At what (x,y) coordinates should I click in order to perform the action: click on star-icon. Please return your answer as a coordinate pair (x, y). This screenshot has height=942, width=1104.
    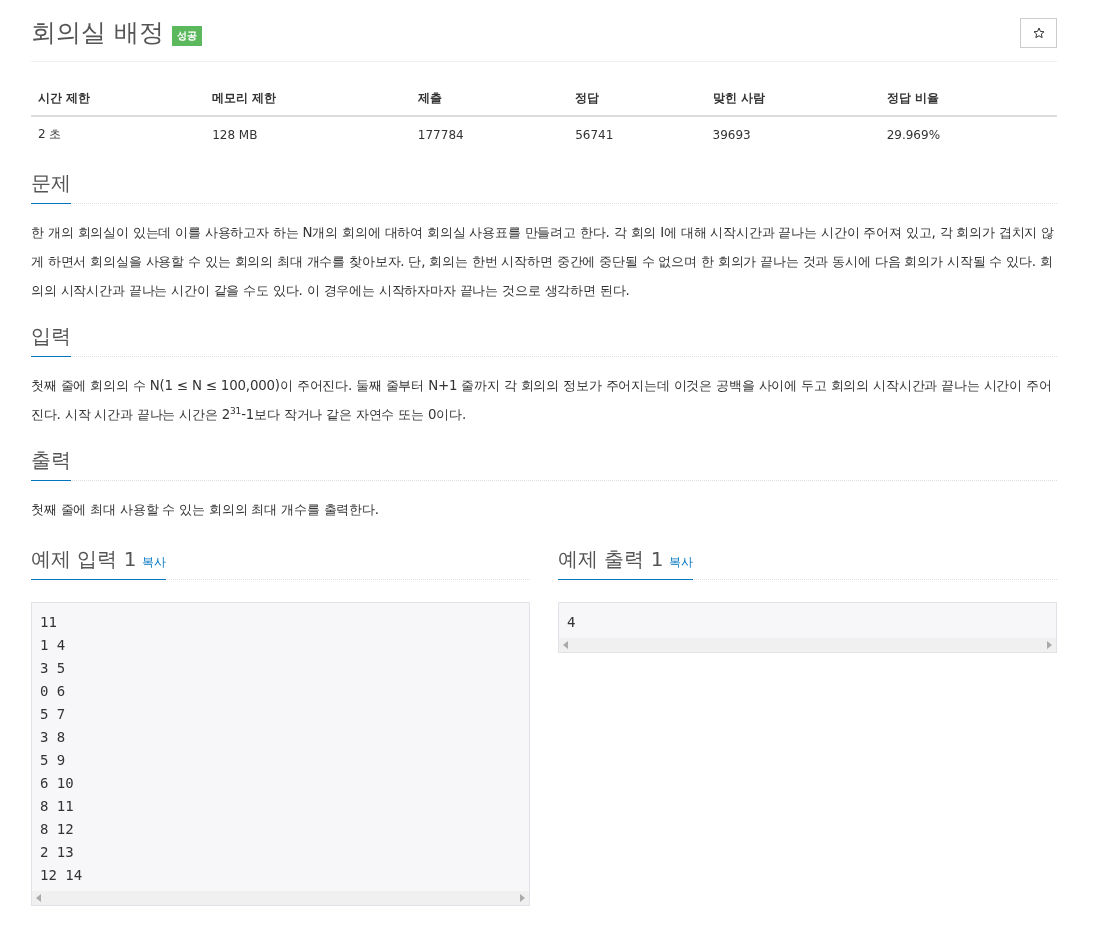
    Looking at the image, I should click on (1038, 32).